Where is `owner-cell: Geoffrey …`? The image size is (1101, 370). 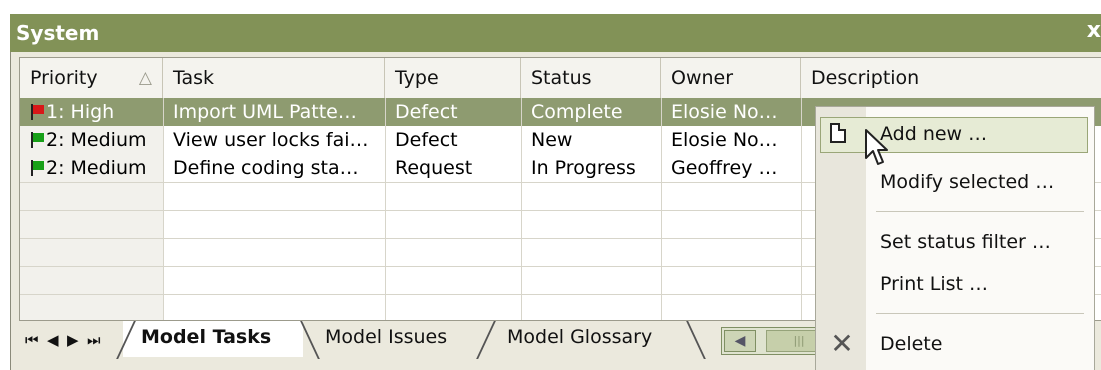
owner-cell: Geoffrey … is located at coordinates (724, 168).